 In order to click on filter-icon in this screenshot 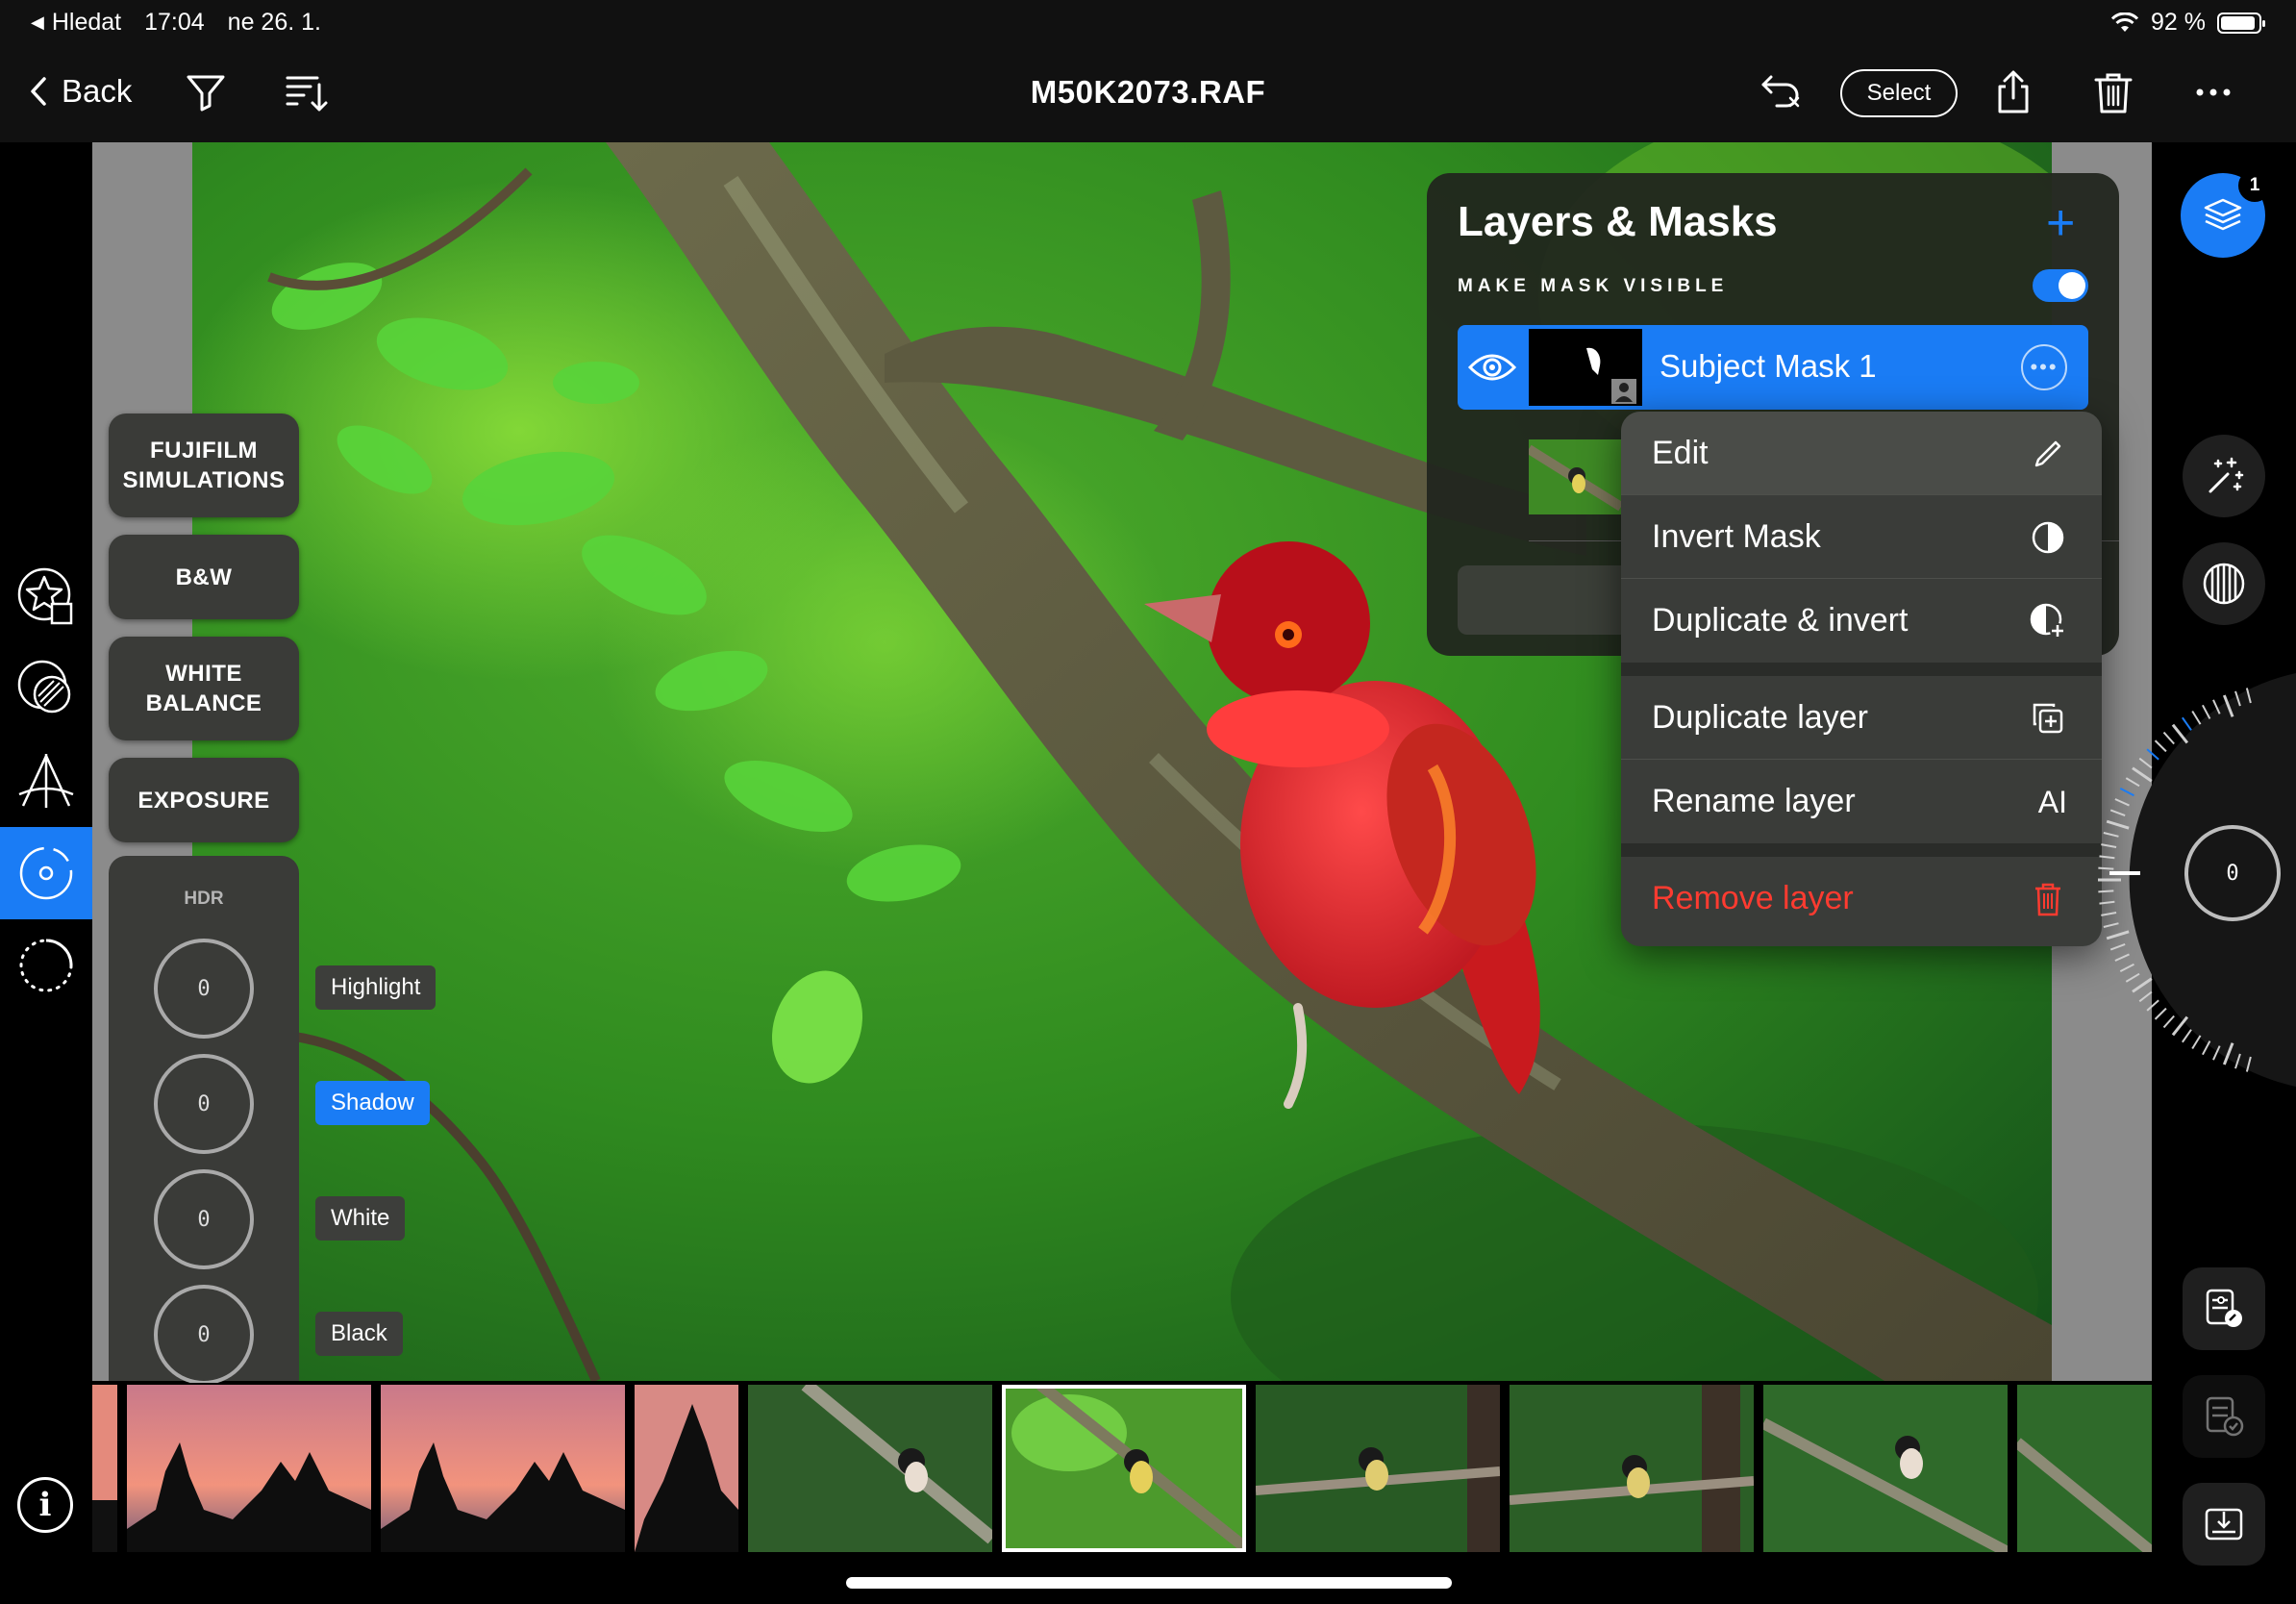, I will do `click(206, 92)`.